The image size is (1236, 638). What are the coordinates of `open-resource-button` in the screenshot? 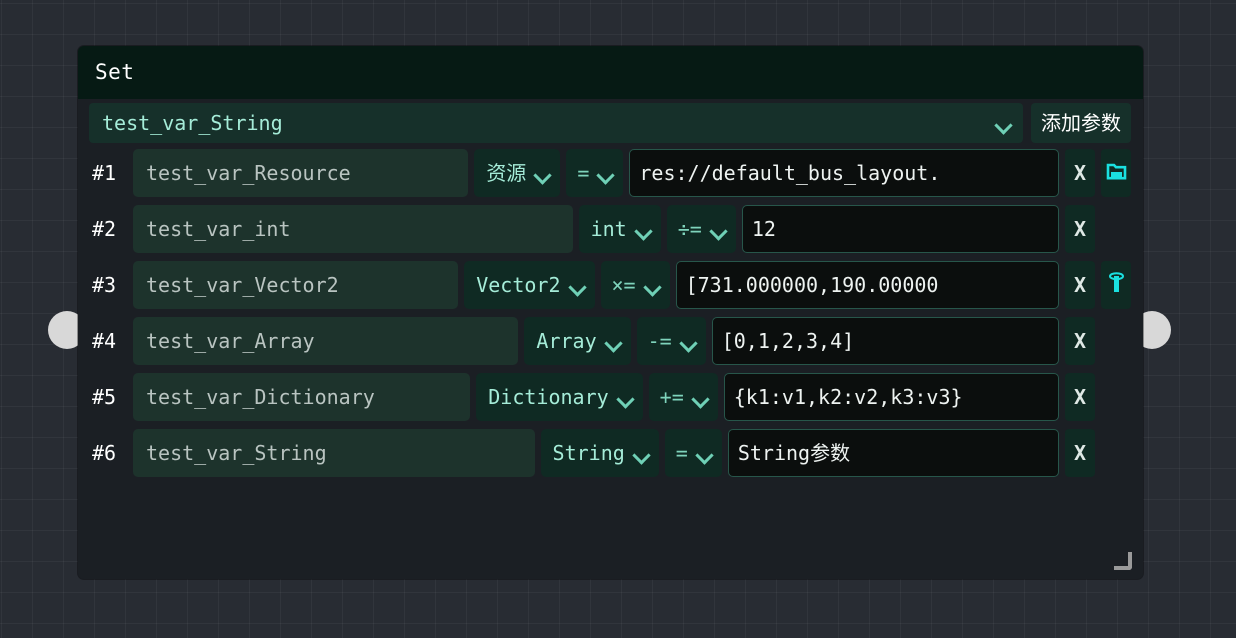 It's located at (1116, 173).